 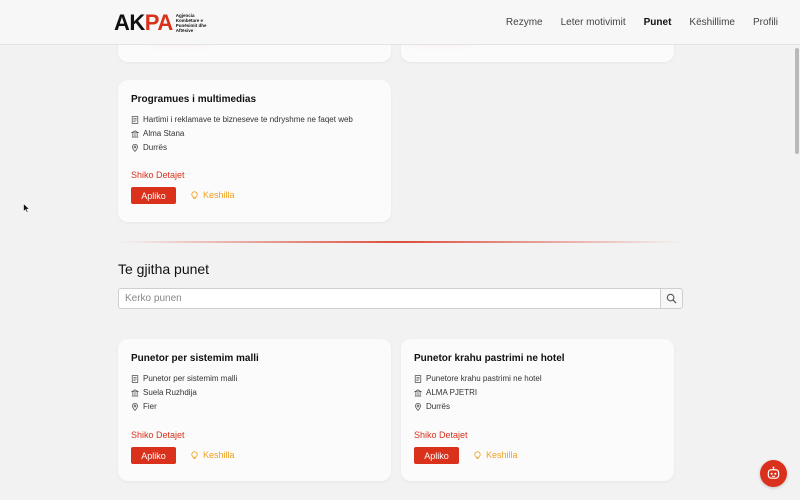 What do you see at coordinates (170, 392) in the screenshot?
I see `job-company: Suela Ruzhdija` at bounding box center [170, 392].